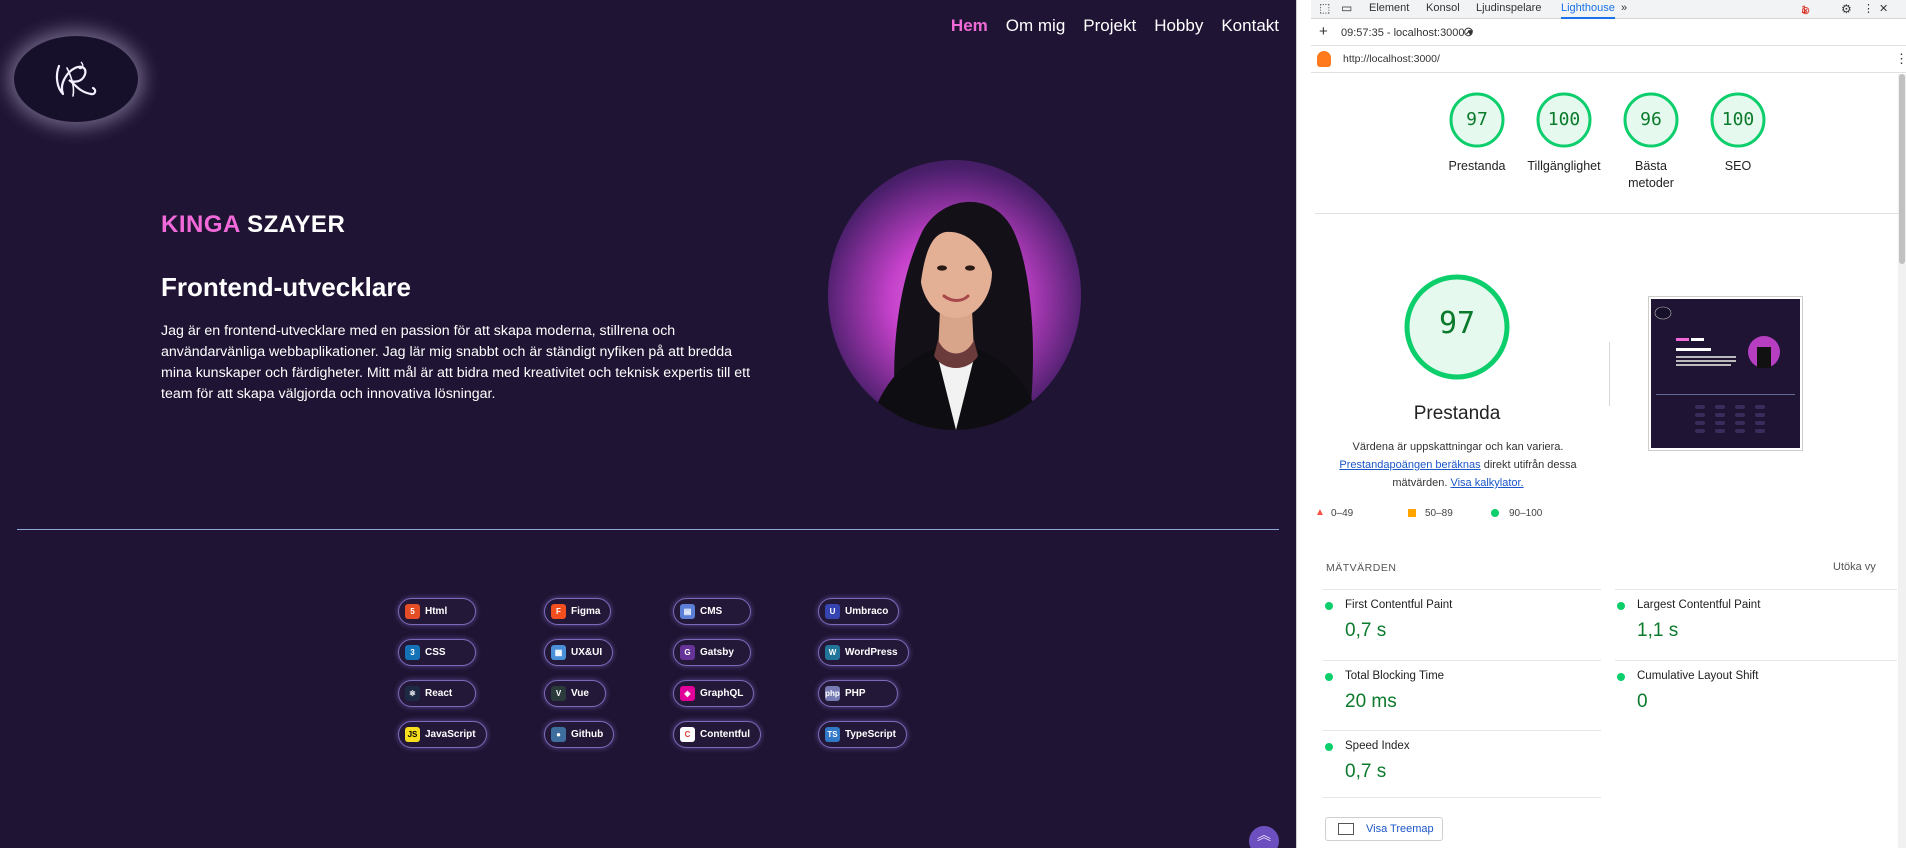  I want to click on skill-label: GraphQL, so click(722, 693).